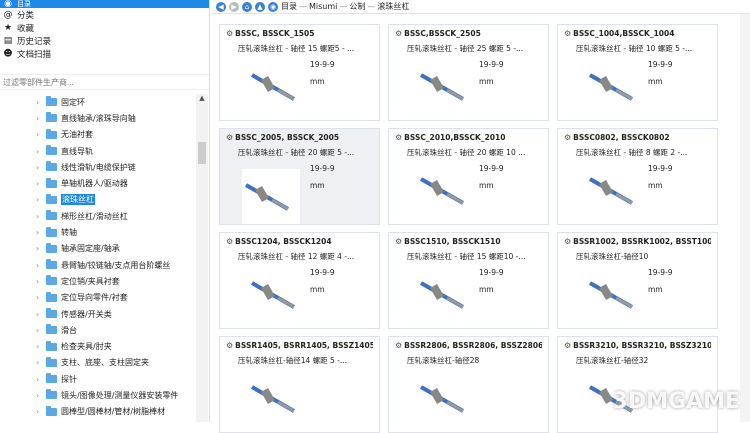  I want to click on tree-item: › 梯形丝杠/滑动丝杠, so click(98, 216).